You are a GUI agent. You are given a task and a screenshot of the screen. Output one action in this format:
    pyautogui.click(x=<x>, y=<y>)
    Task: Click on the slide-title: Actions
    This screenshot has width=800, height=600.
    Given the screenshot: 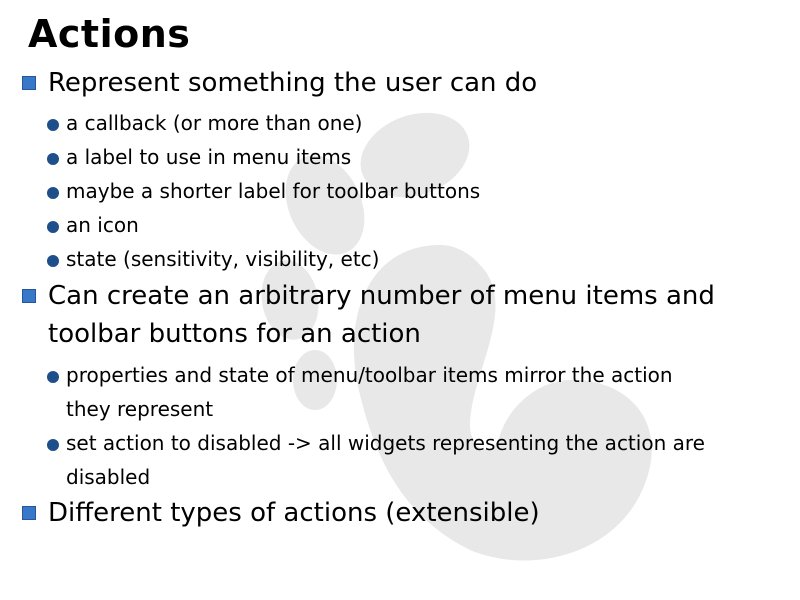 What is the action you would take?
    pyautogui.click(x=109, y=34)
    